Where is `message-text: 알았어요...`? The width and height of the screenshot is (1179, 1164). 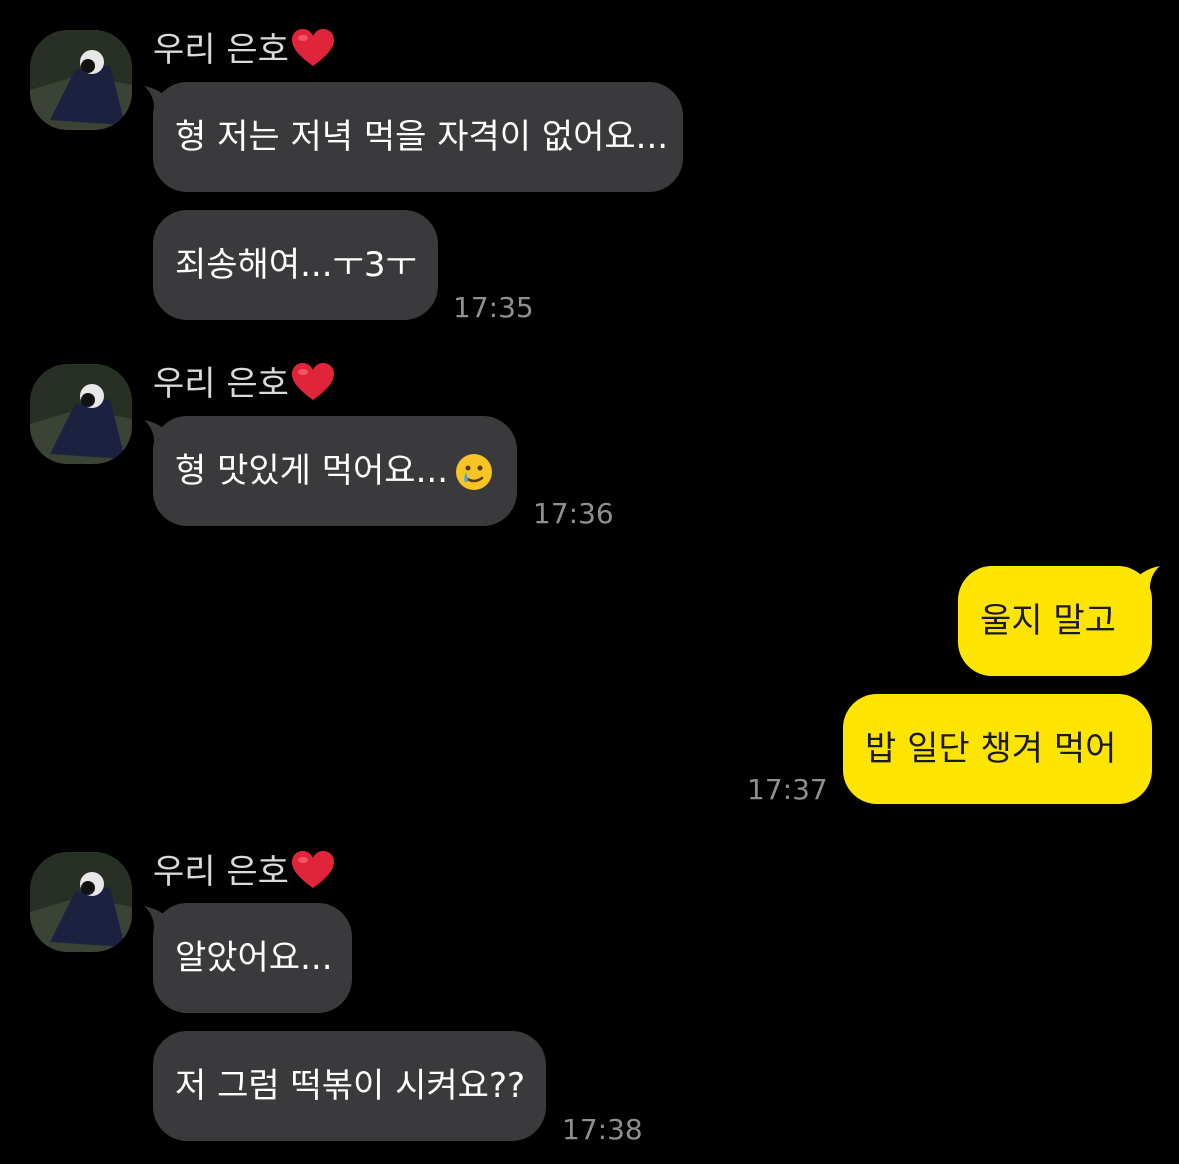
message-text: 알았어요... is located at coordinates (254, 958).